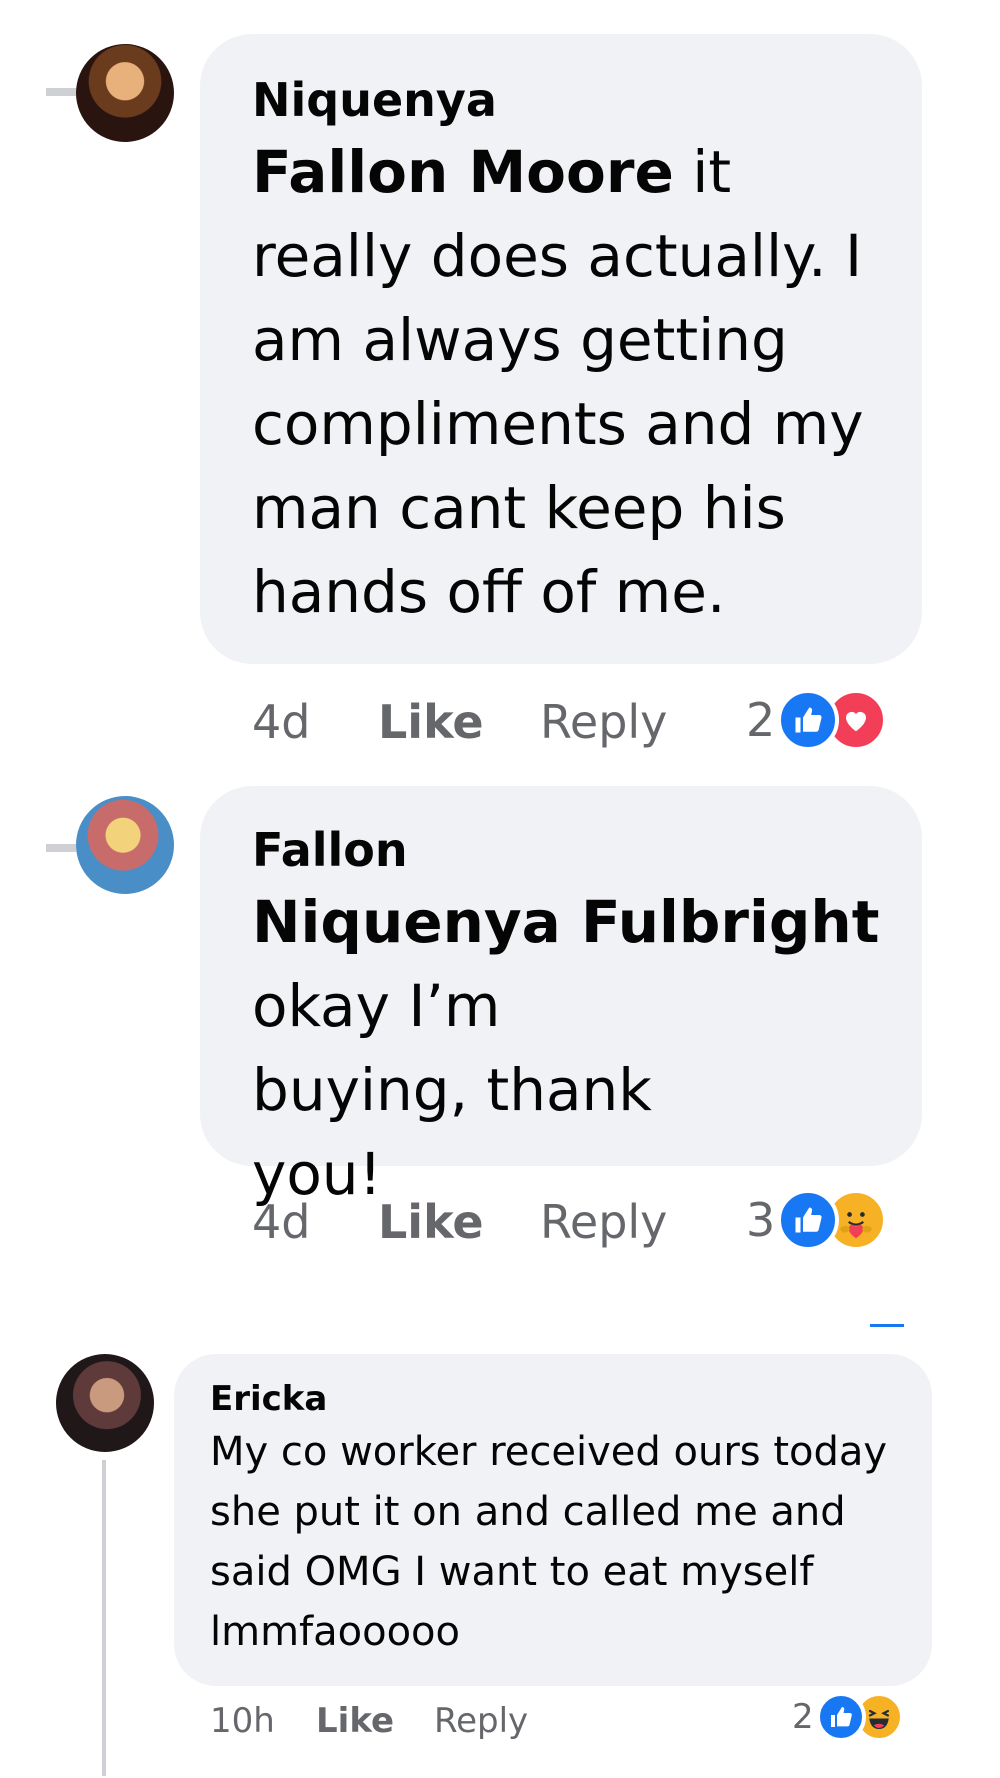 This screenshot has width=1000, height=1778. What do you see at coordinates (567, 922) in the screenshot?
I see `comment-mention: Niquenya Fulbright` at bounding box center [567, 922].